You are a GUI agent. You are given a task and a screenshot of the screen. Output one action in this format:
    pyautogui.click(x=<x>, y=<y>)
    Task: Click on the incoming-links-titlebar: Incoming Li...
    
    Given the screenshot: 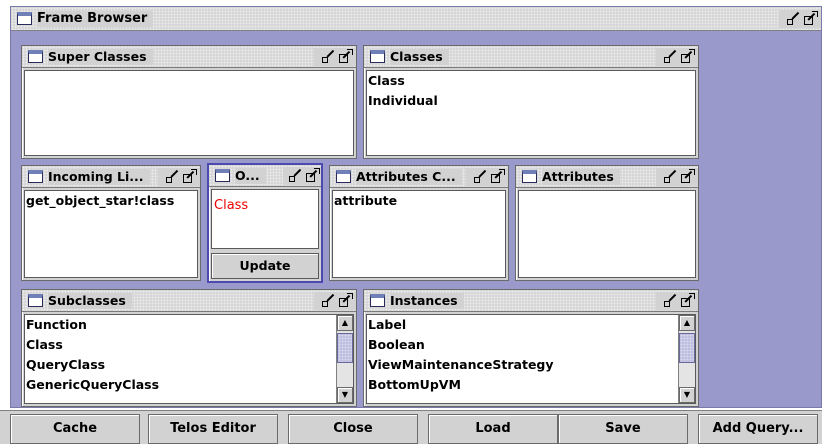 What is the action you would take?
    pyautogui.click(x=111, y=177)
    